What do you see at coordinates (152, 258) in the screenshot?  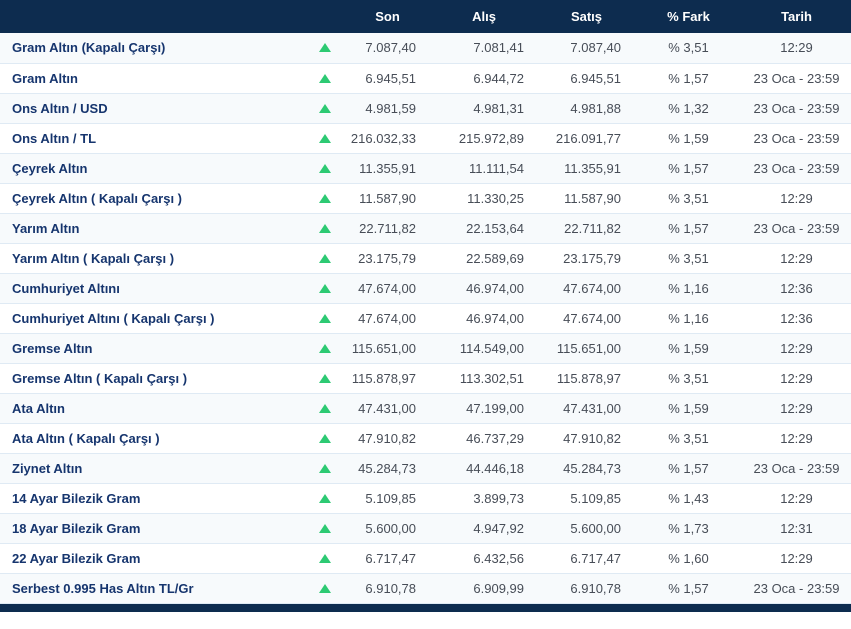 I see `instrument-name: Yarım Altın ( Kapalı Çarşı )` at bounding box center [152, 258].